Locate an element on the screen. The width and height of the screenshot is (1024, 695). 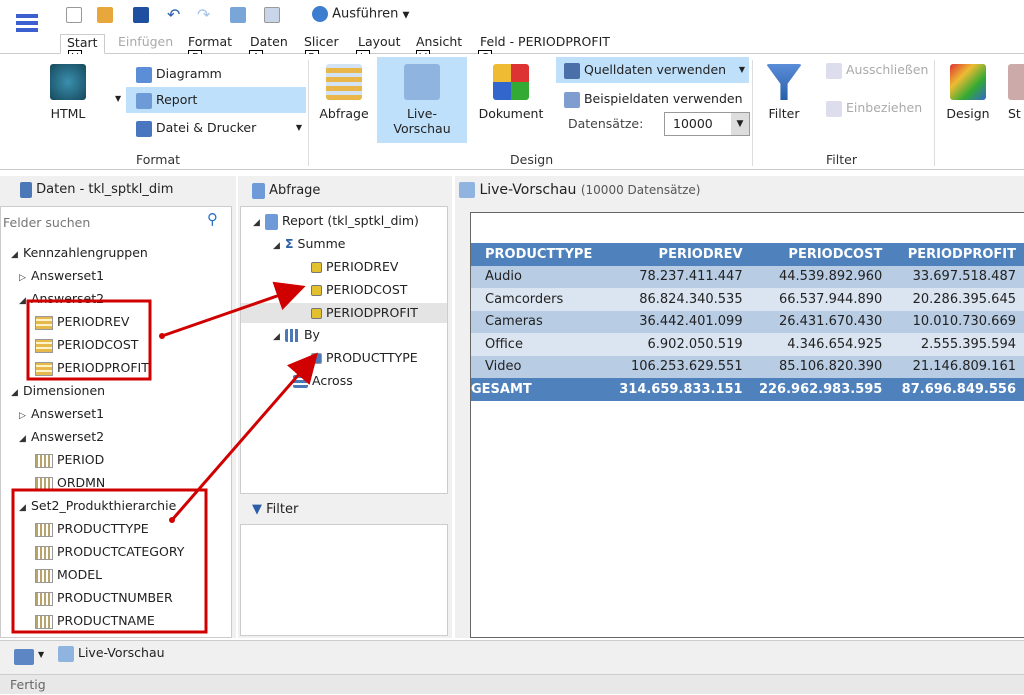
status-text: Fertig is located at coordinates (28, 684).